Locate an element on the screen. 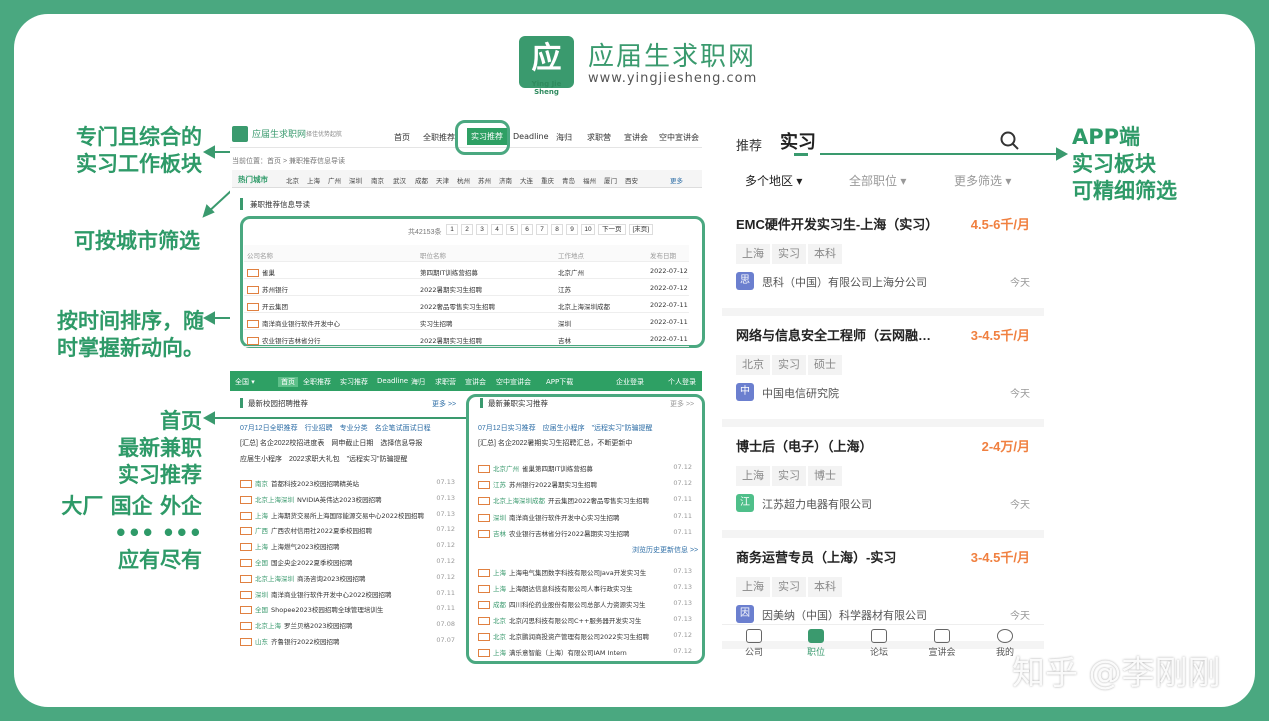 This screenshot has height=721, width=1269. pager-page: 3 is located at coordinates (482, 229).